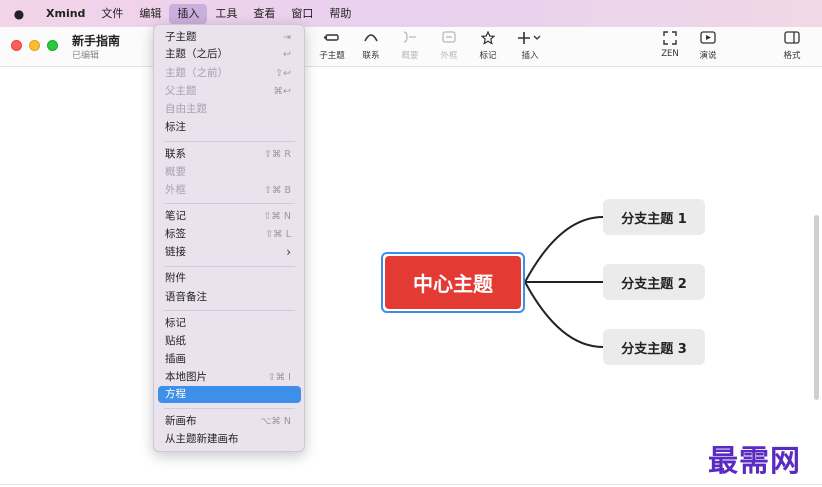  Describe the element at coordinates (229, 190) in the screenshot. I see `menu-item-boundary: 外框 ⇧⌘ B` at that location.